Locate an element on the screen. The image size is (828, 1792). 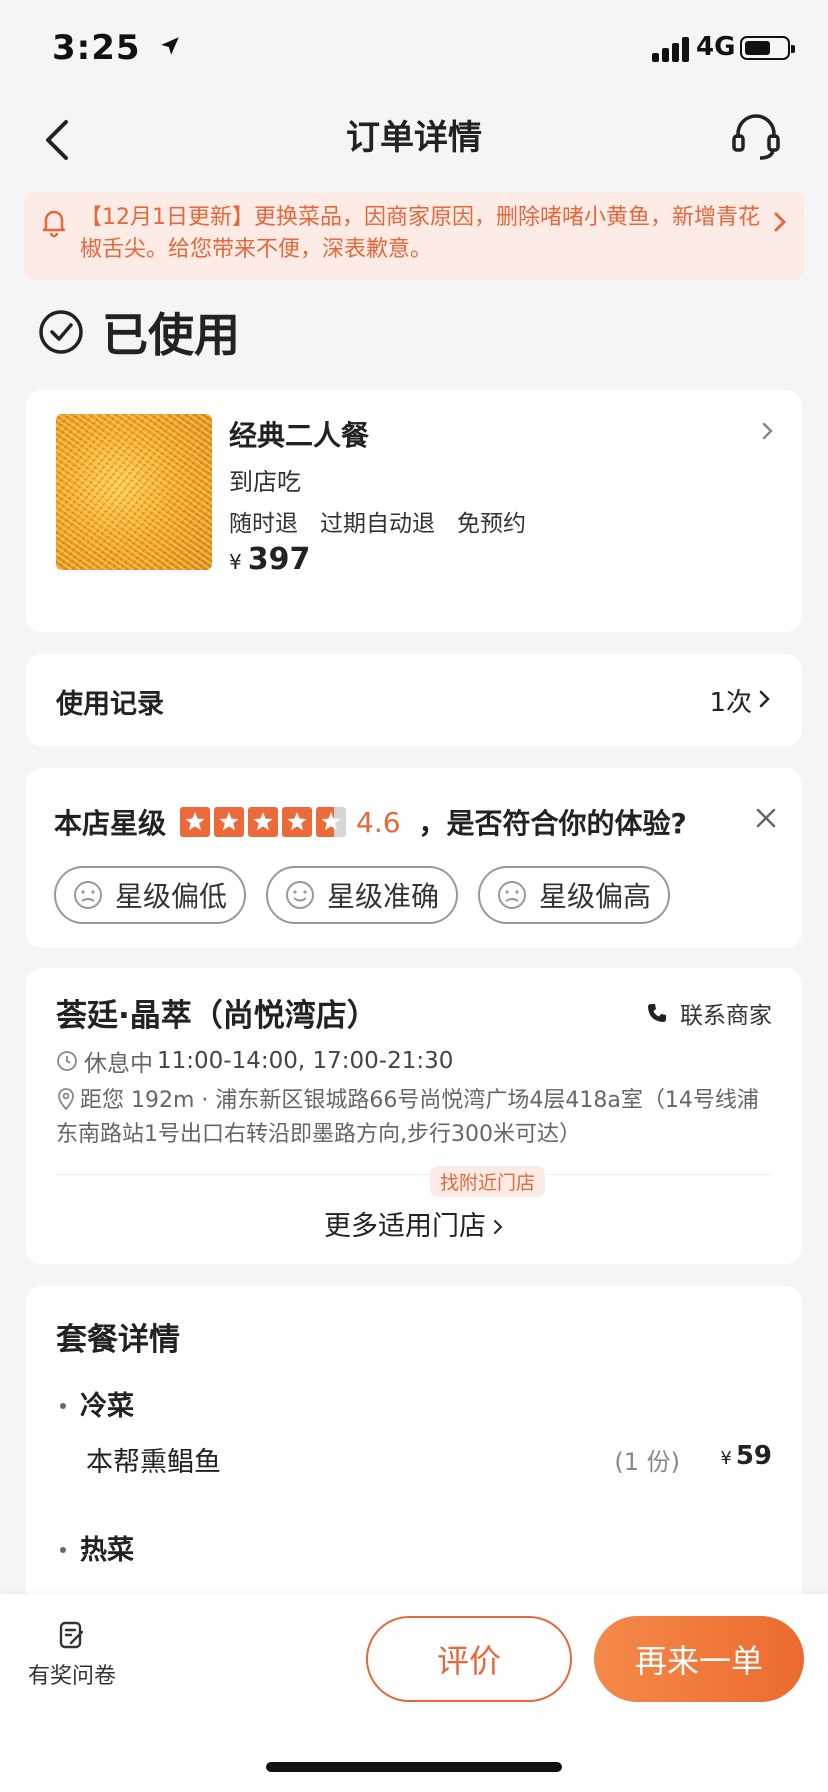
hours-value: 11:00-14:00, 17:00-21:30 is located at coordinates (305, 1061).